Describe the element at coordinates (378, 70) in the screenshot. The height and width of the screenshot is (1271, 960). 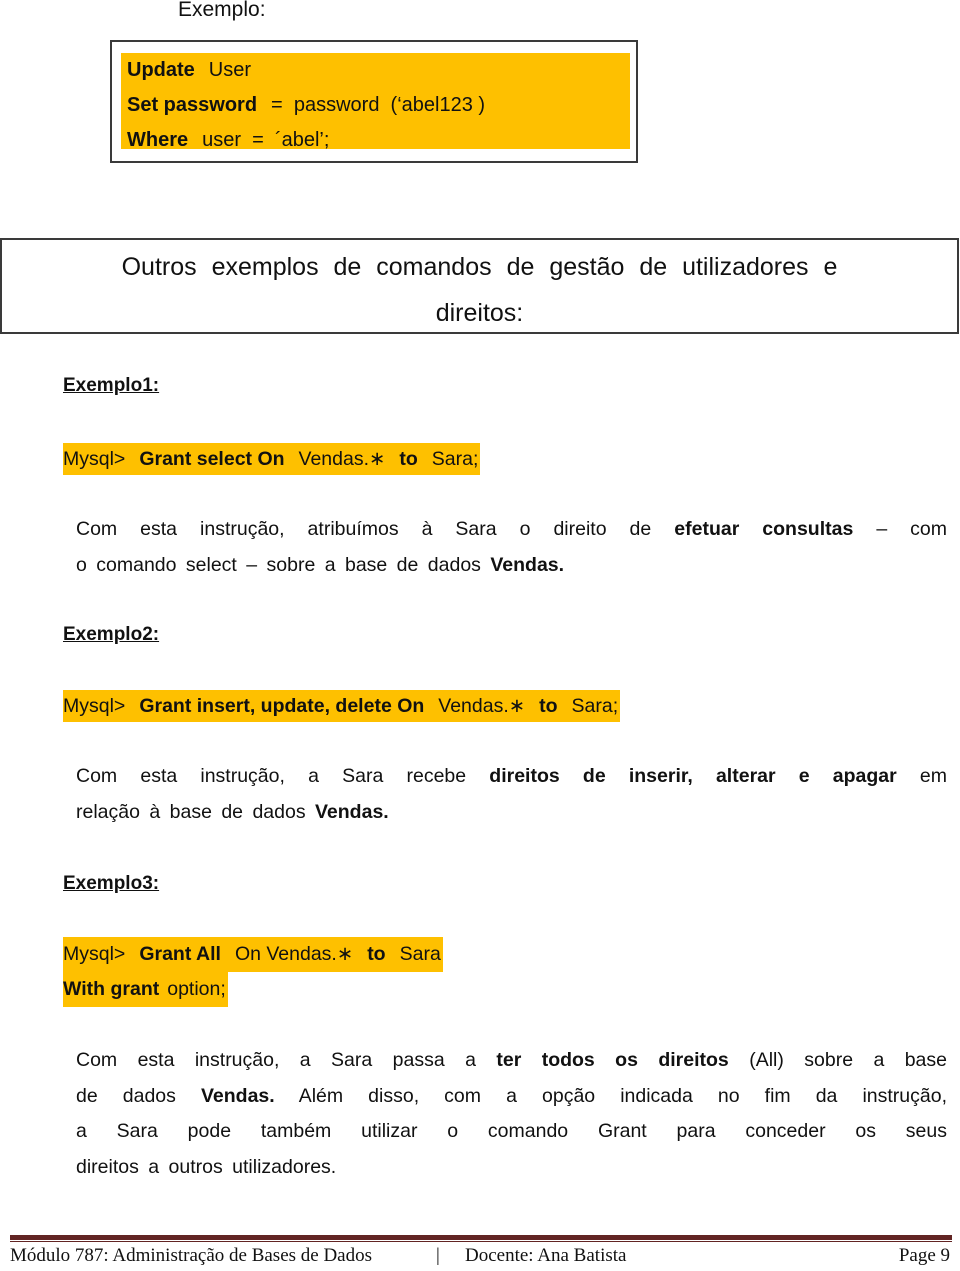
I see `code-line: Update User` at that location.